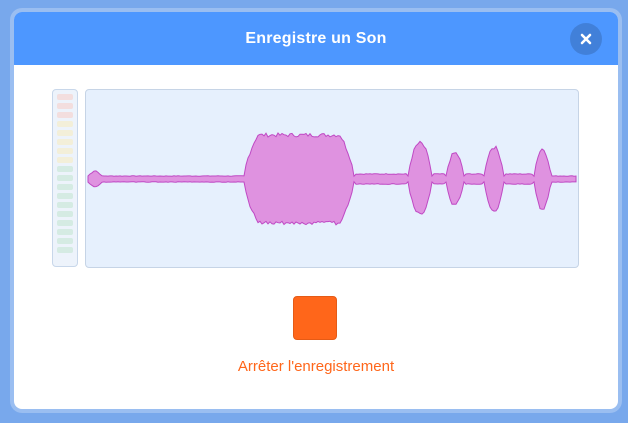 The width and height of the screenshot is (628, 423). I want to click on volume-meter, so click(65, 178).